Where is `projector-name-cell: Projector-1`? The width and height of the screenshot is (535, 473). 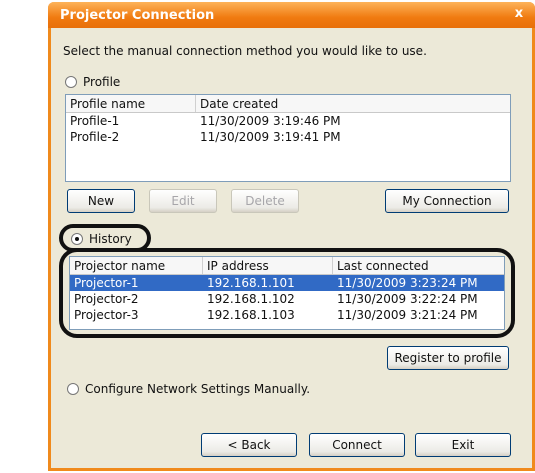 projector-name-cell: Projector-1 is located at coordinates (106, 283).